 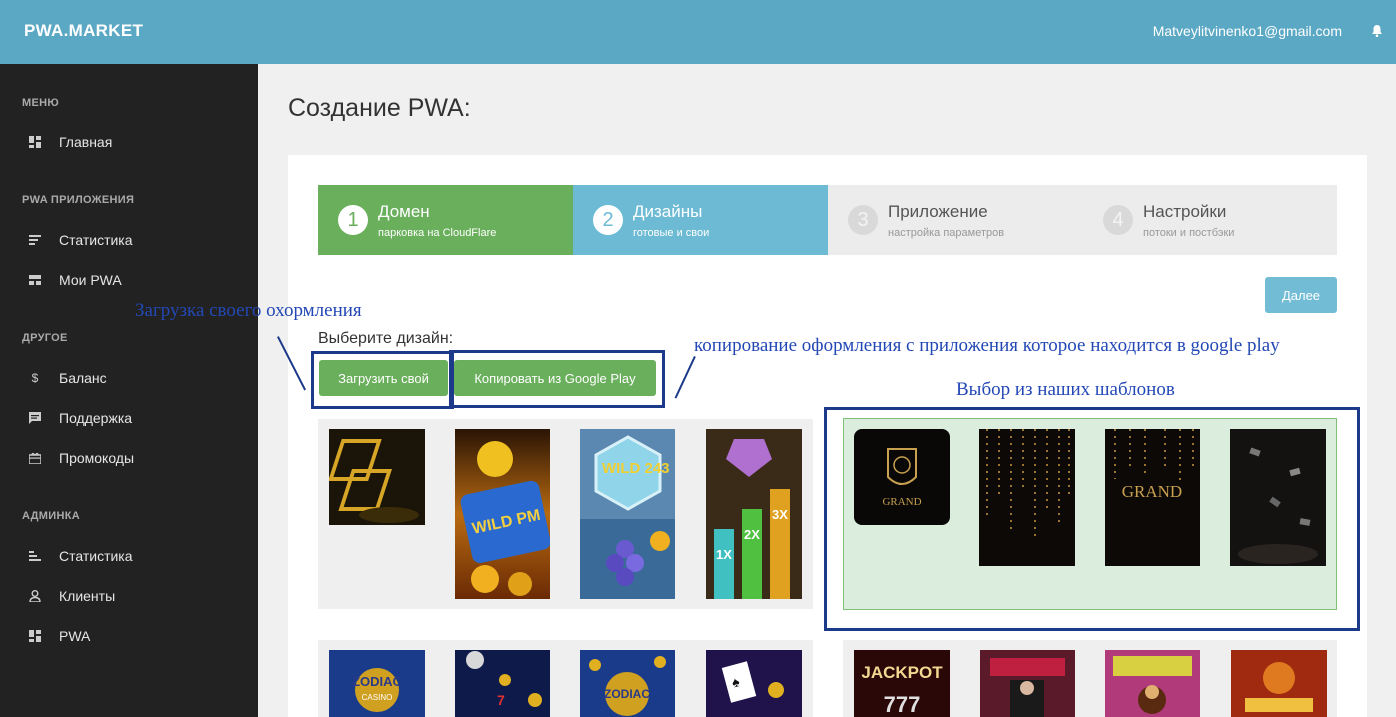 I want to click on sidebar-item-label: PWA, so click(x=75, y=636).